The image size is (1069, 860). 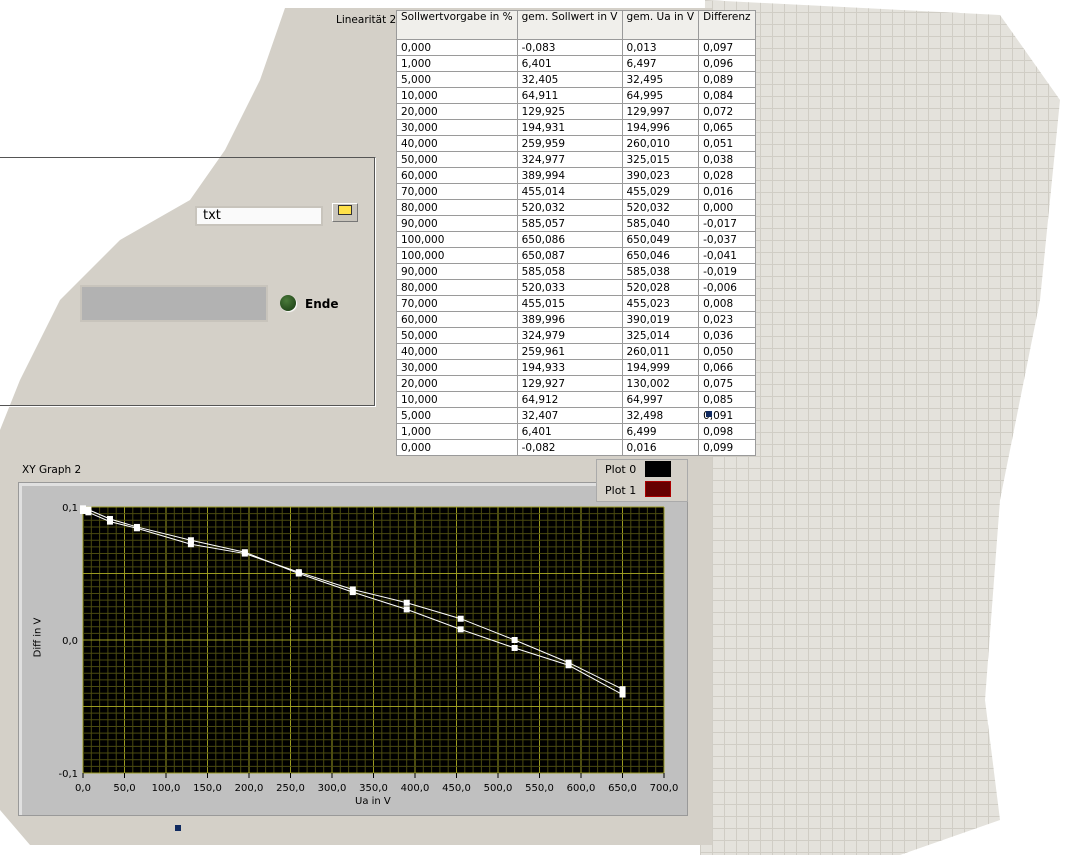 What do you see at coordinates (83, 788) in the screenshot?
I see `x-tick-label: 0,0` at bounding box center [83, 788].